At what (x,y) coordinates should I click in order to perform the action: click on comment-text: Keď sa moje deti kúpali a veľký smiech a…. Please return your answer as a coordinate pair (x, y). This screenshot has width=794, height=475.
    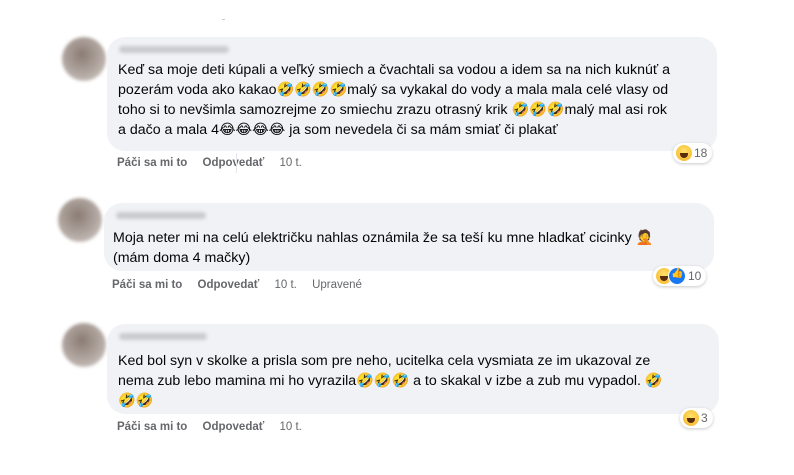
    Looking at the image, I should click on (394, 100).